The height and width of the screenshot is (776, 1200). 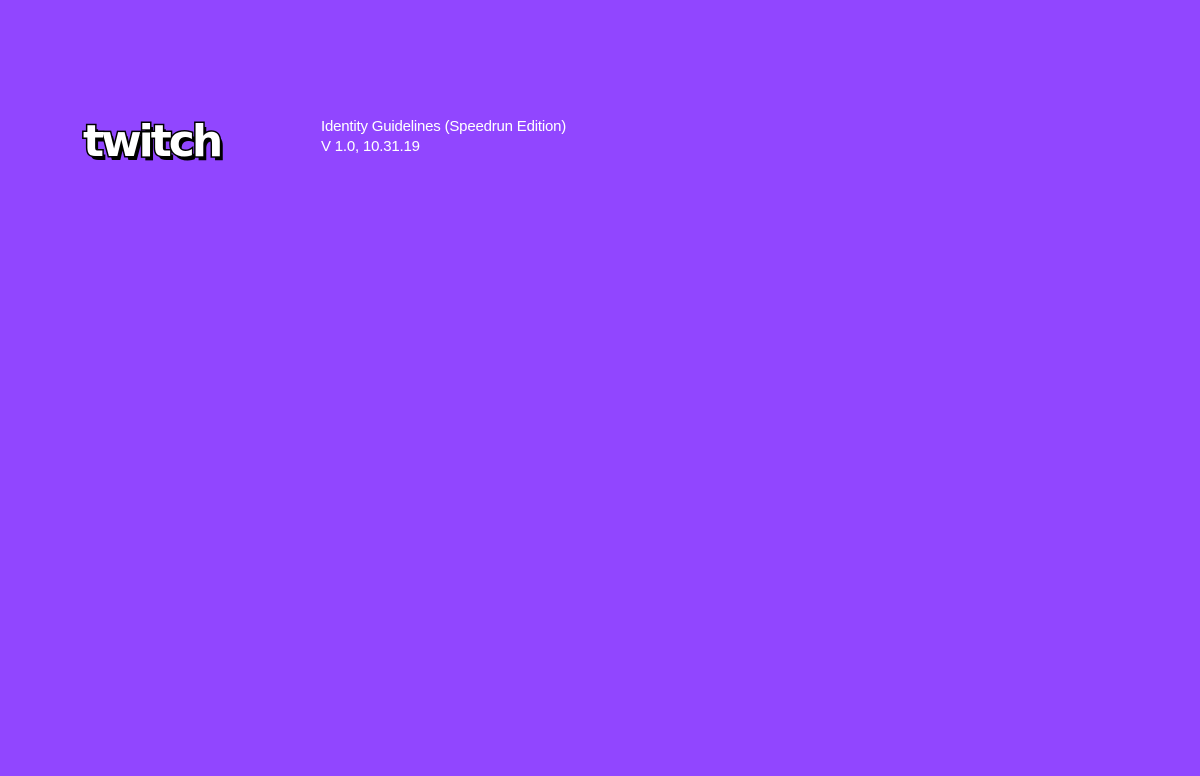 I want to click on svg-text: twitch, so click(x=151, y=142).